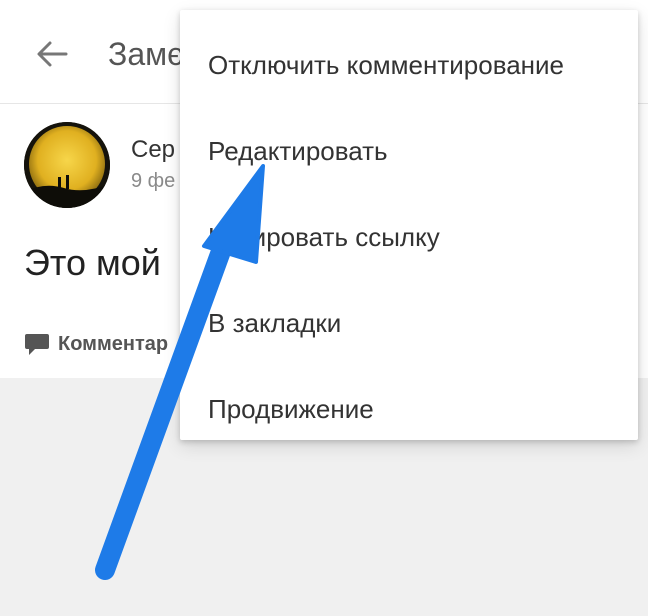  Describe the element at coordinates (409, 323) in the screenshot. I see `menu-item-bookmarks: В закладки` at that location.